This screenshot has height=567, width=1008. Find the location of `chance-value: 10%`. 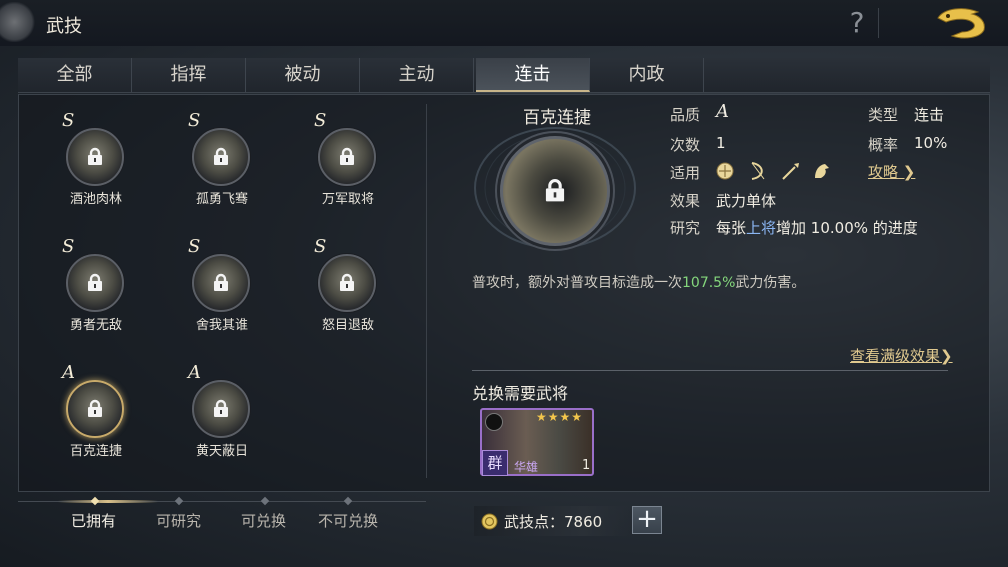

chance-value: 10% is located at coordinates (931, 143).